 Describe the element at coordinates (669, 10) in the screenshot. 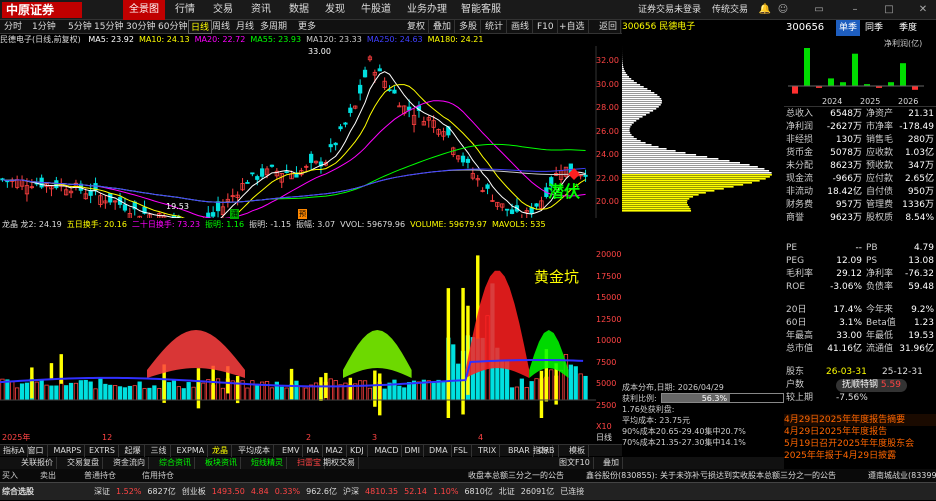

I see `account-status: 证券交易未登录` at that location.